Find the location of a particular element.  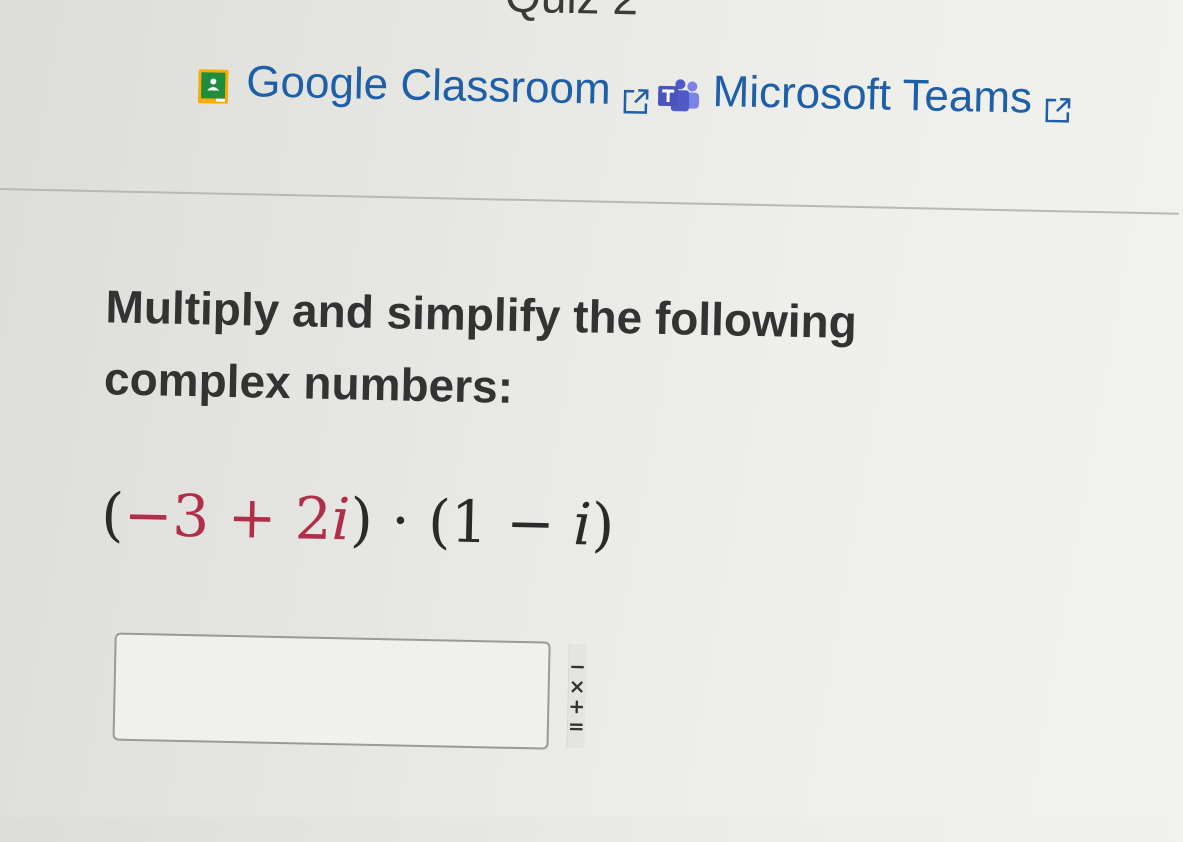

google-classroom-icon is located at coordinates (213, 84).